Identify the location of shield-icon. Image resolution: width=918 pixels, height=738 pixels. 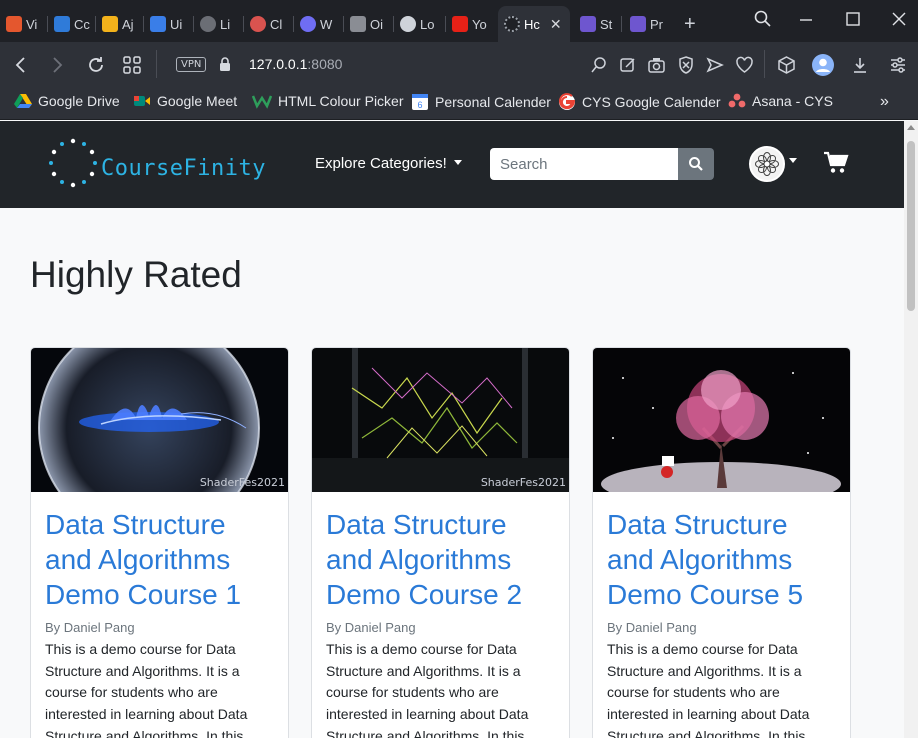
(686, 65).